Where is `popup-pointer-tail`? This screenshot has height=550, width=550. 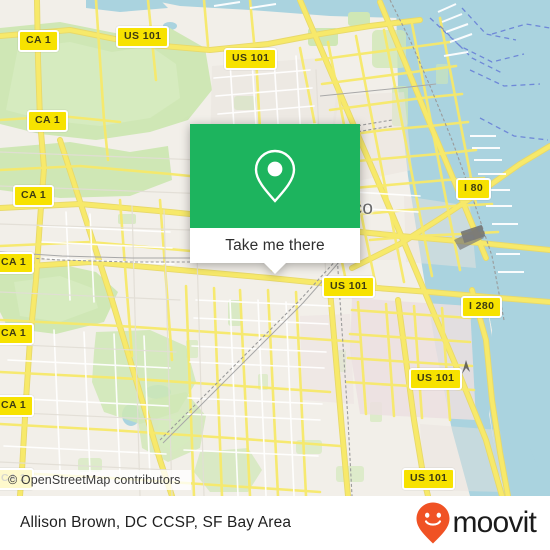
popup-pointer-tail is located at coordinates (275, 268).